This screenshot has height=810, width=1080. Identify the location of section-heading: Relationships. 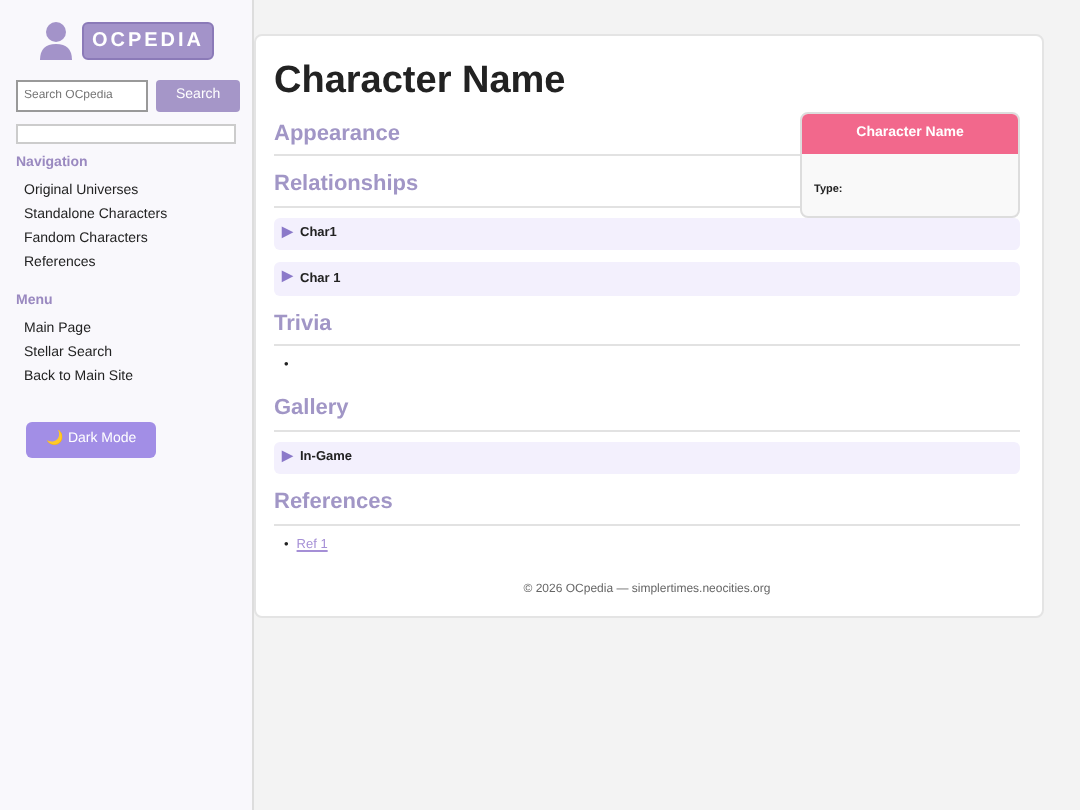
(537, 188).